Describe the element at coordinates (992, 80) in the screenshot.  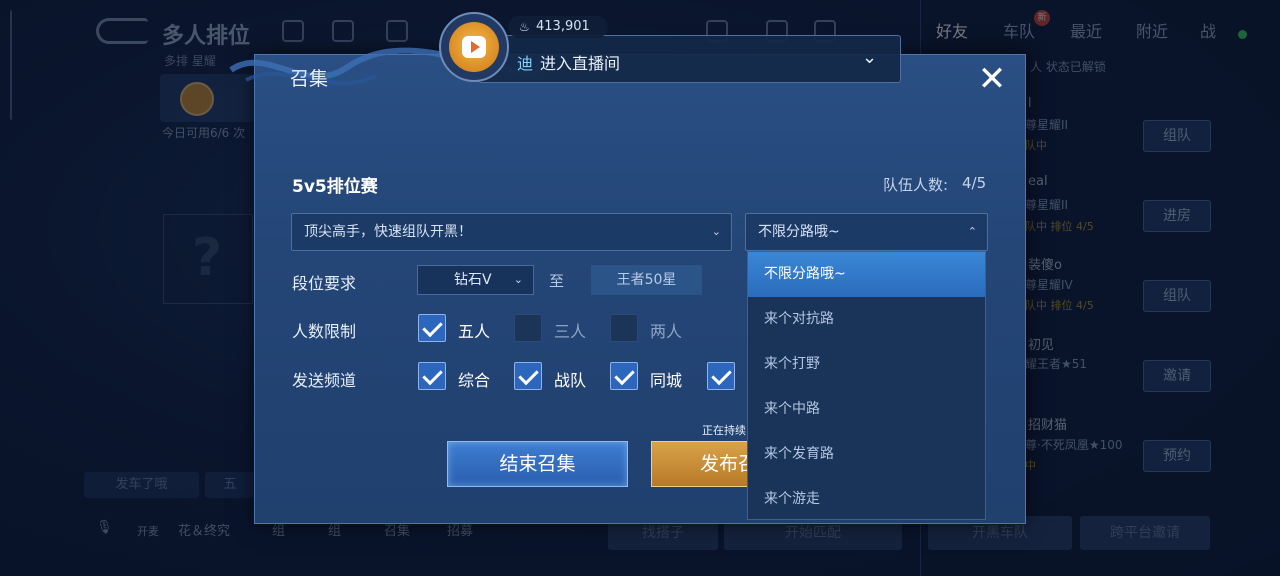
I see `close-icon: ✕` at that location.